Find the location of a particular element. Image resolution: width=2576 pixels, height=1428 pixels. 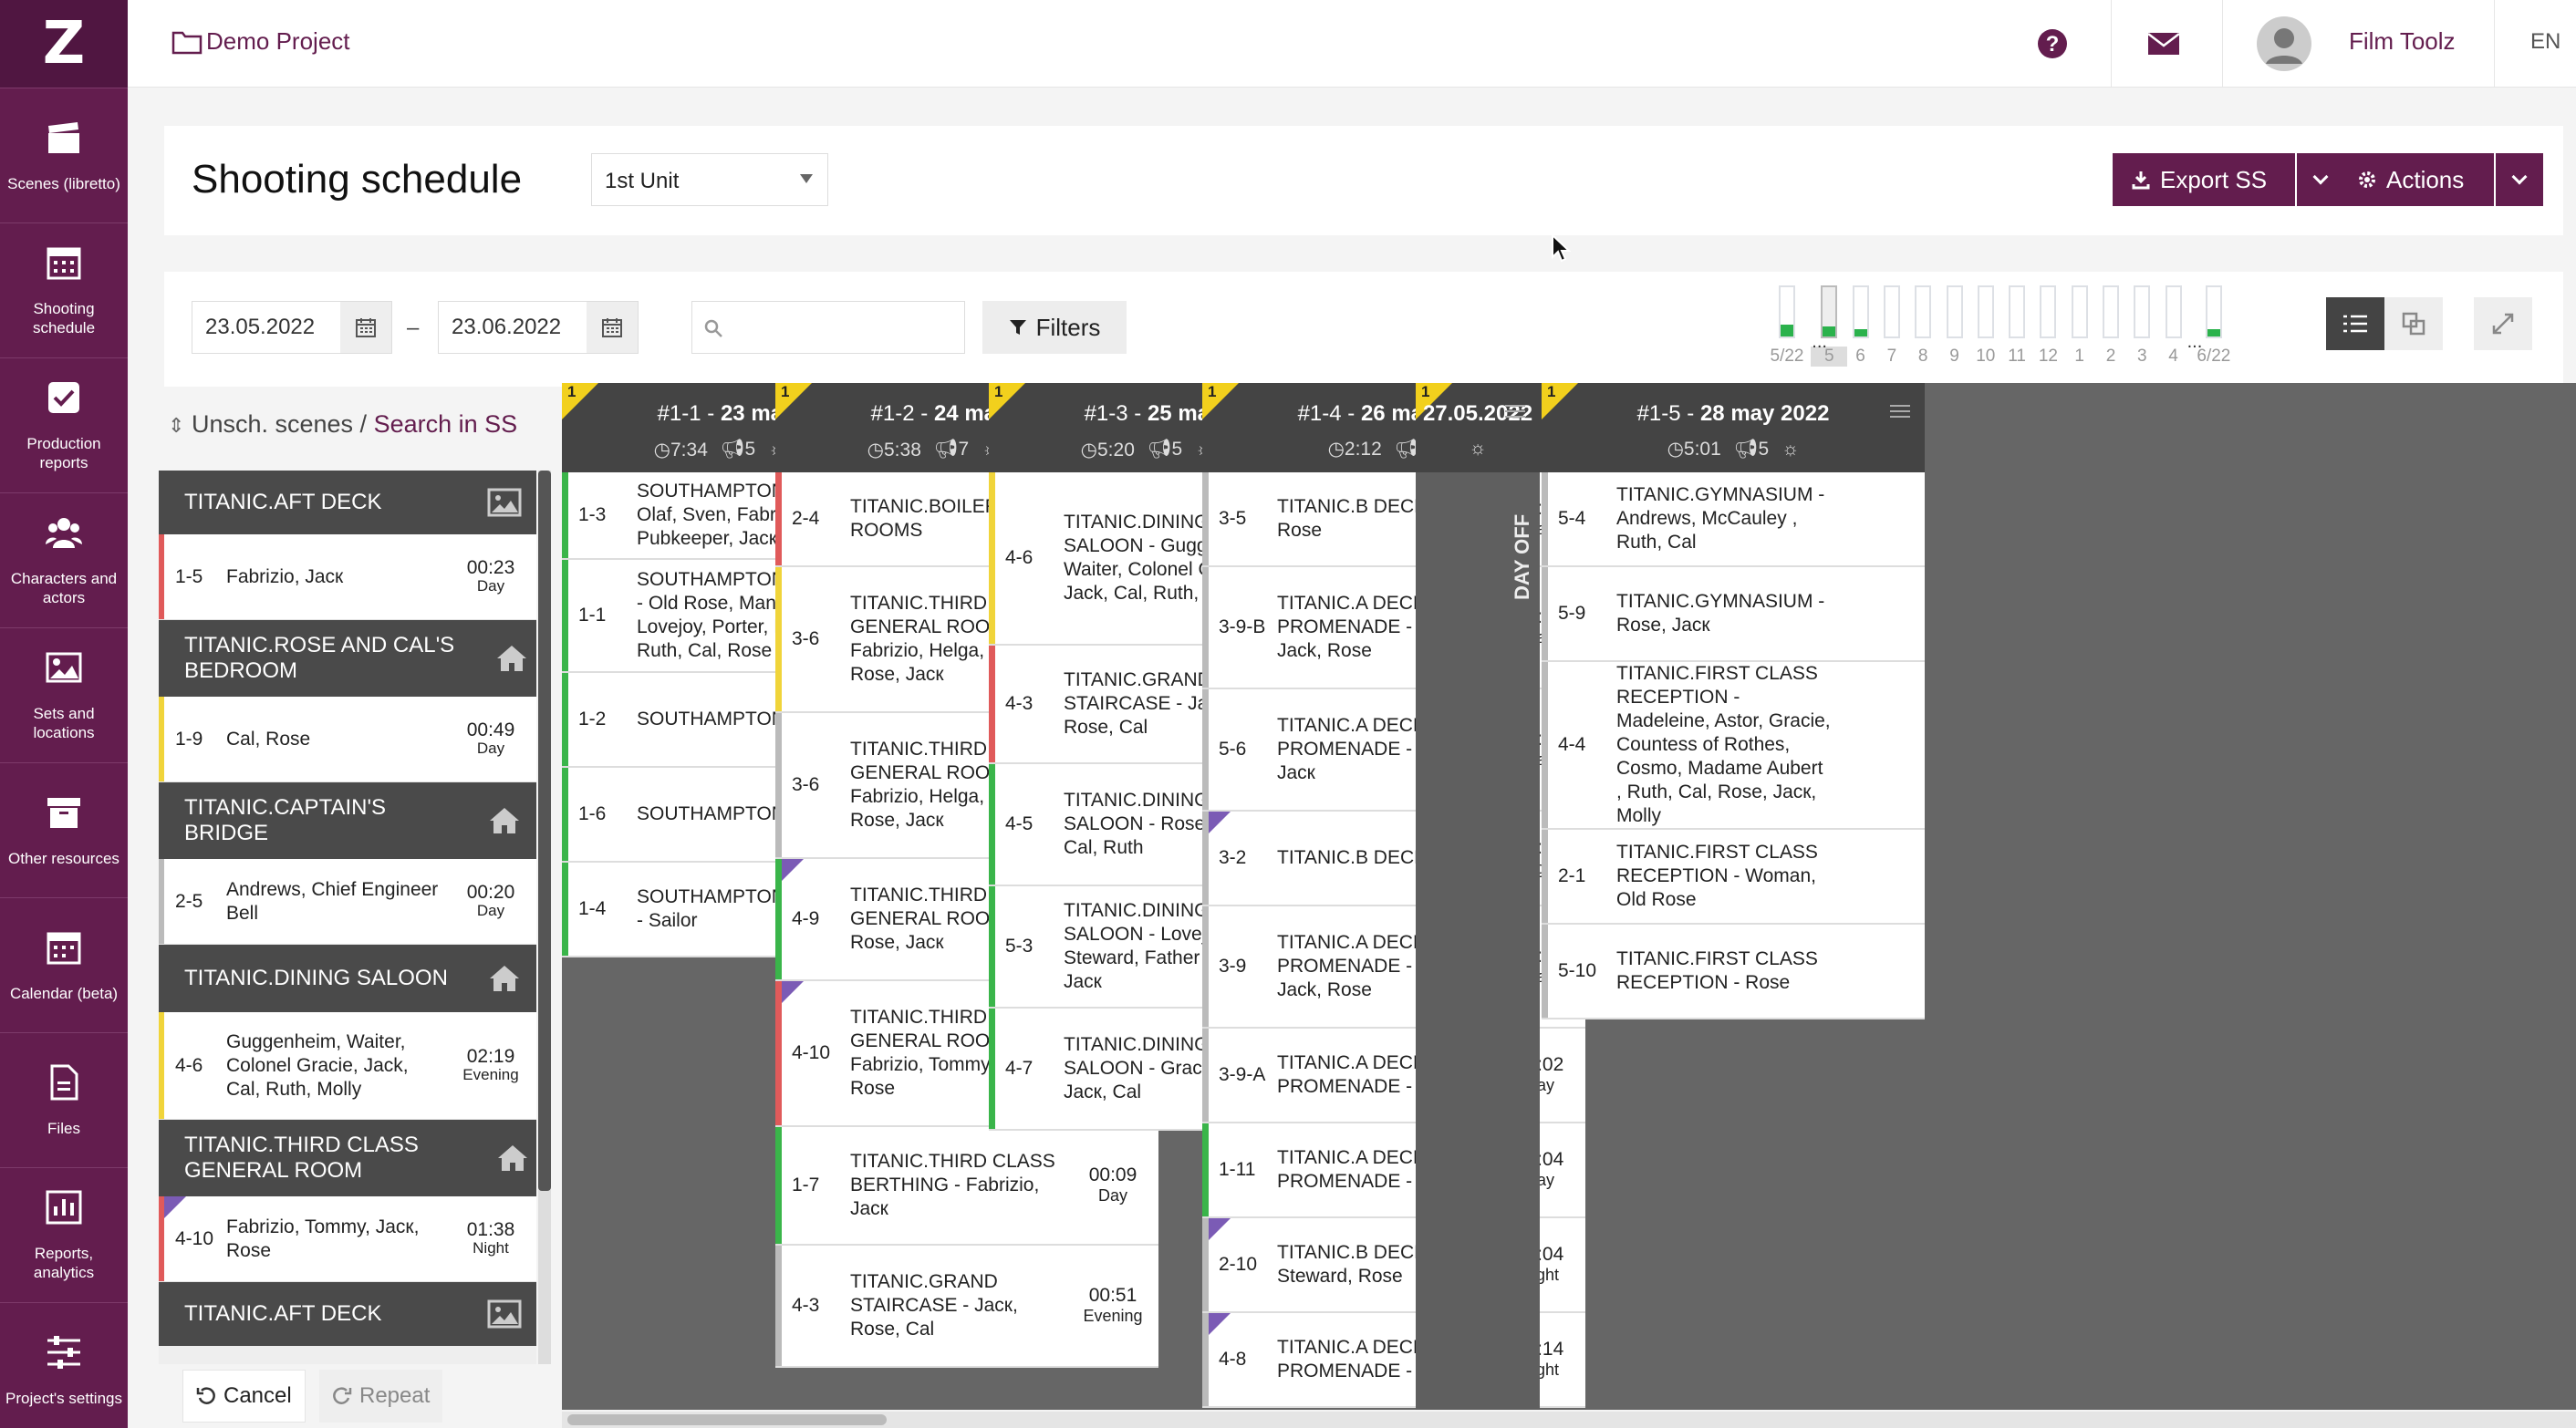

set-header: TITANIC.CAPTAIN'S BRIDGE is located at coordinates (347, 821).